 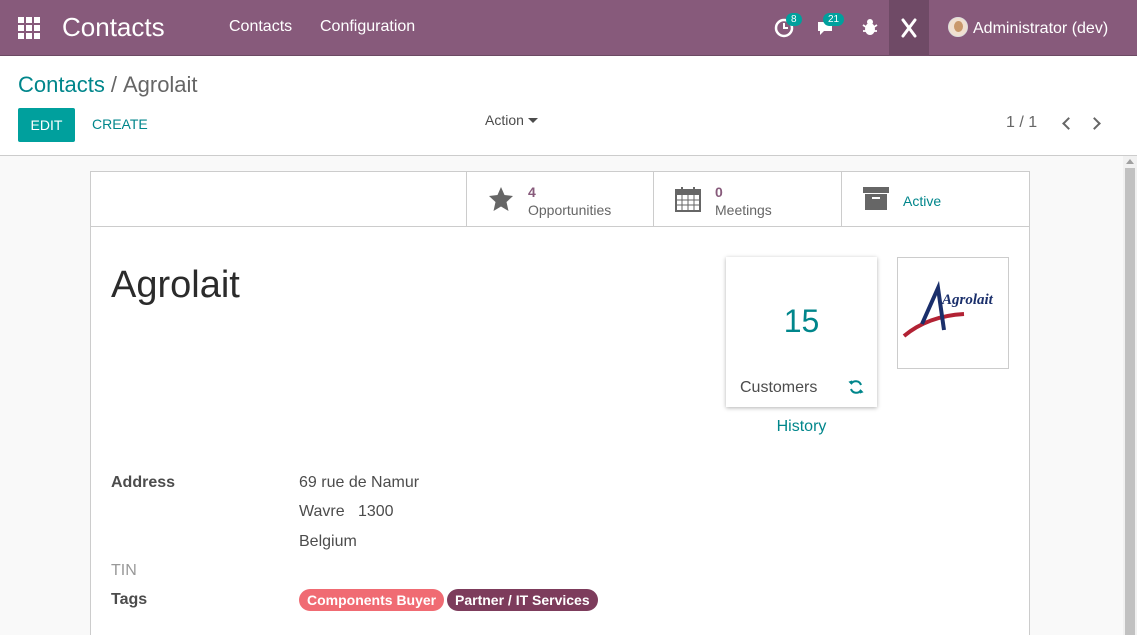 What do you see at coordinates (532, 192) in the screenshot?
I see `opportunities-count: 4` at bounding box center [532, 192].